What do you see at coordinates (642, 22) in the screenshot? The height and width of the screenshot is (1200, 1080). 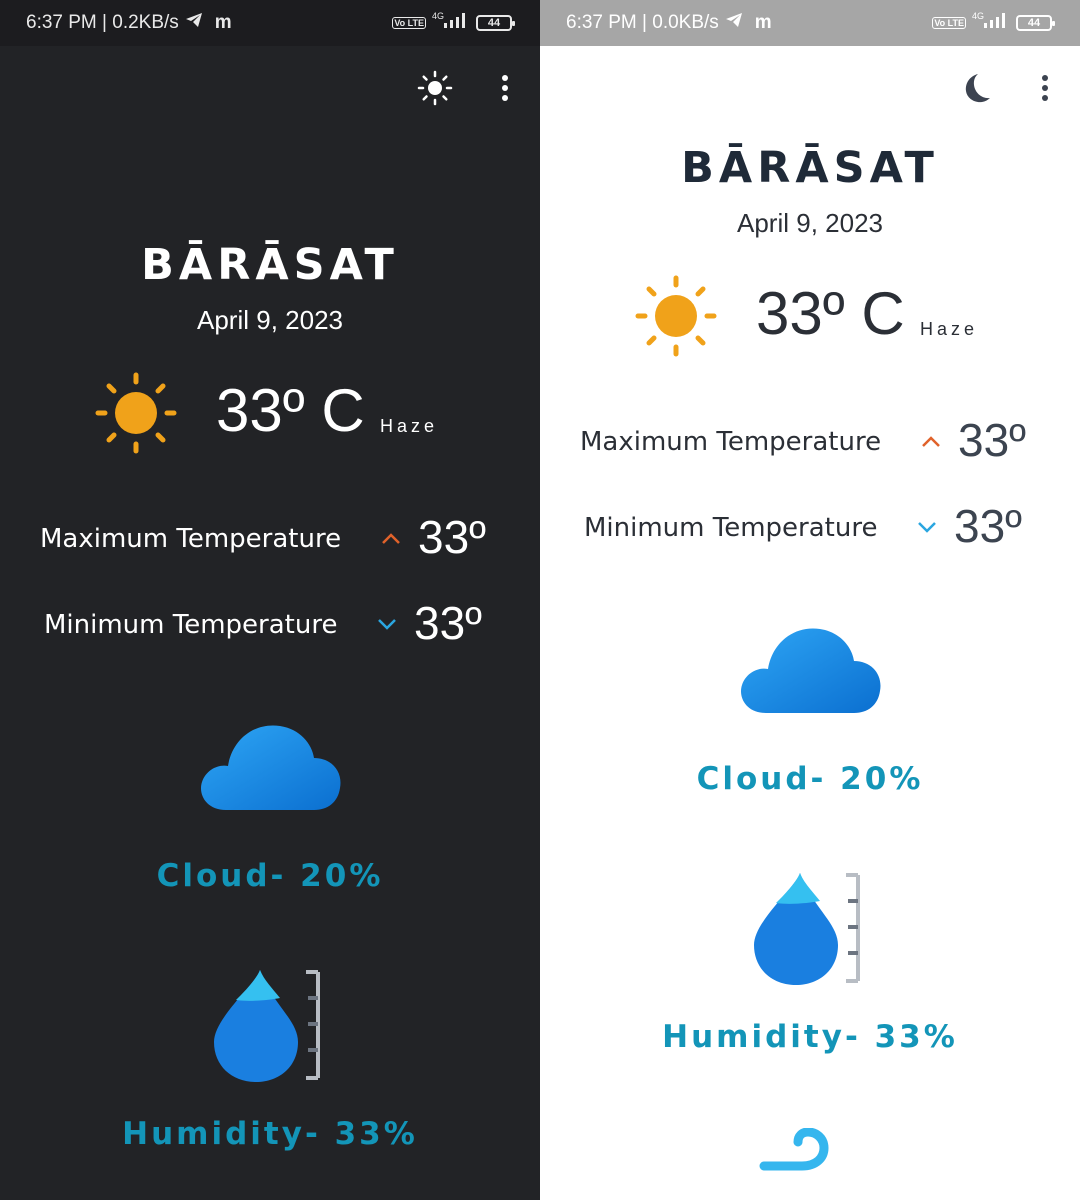 I see `status-time: 6:37 PM | 0.0KB/s` at bounding box center [642, 22].